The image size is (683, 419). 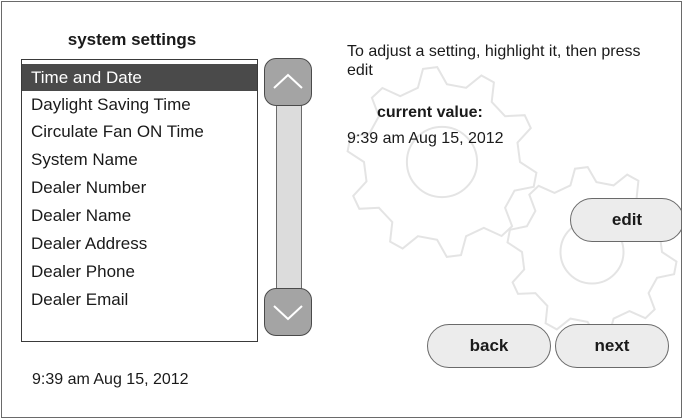 I want to click on current-value: 9:39 am Aug 15, 2012, so click(x=425, y=138).